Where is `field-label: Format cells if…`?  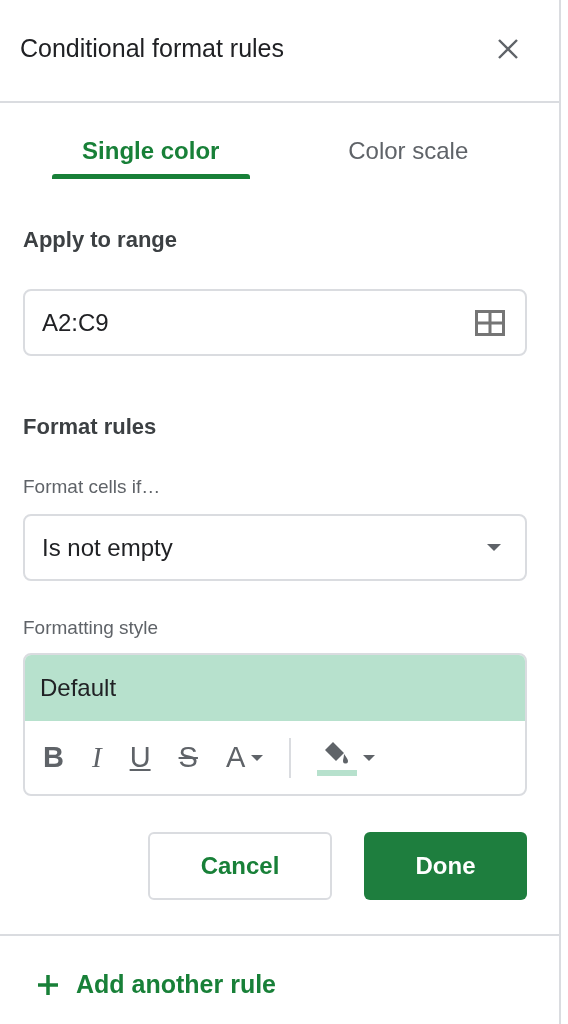 field-label: Format cells if… is located at coordinates (92, 487).